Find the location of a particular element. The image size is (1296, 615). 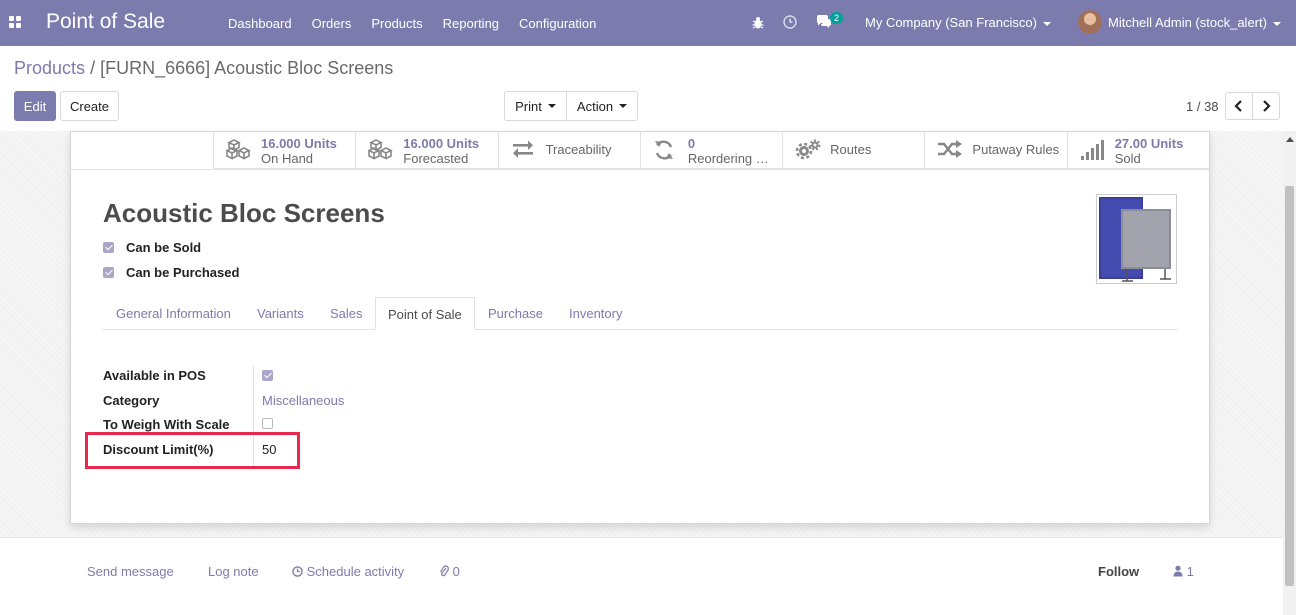

paperclip-icon is located at coordinates (444, 571).